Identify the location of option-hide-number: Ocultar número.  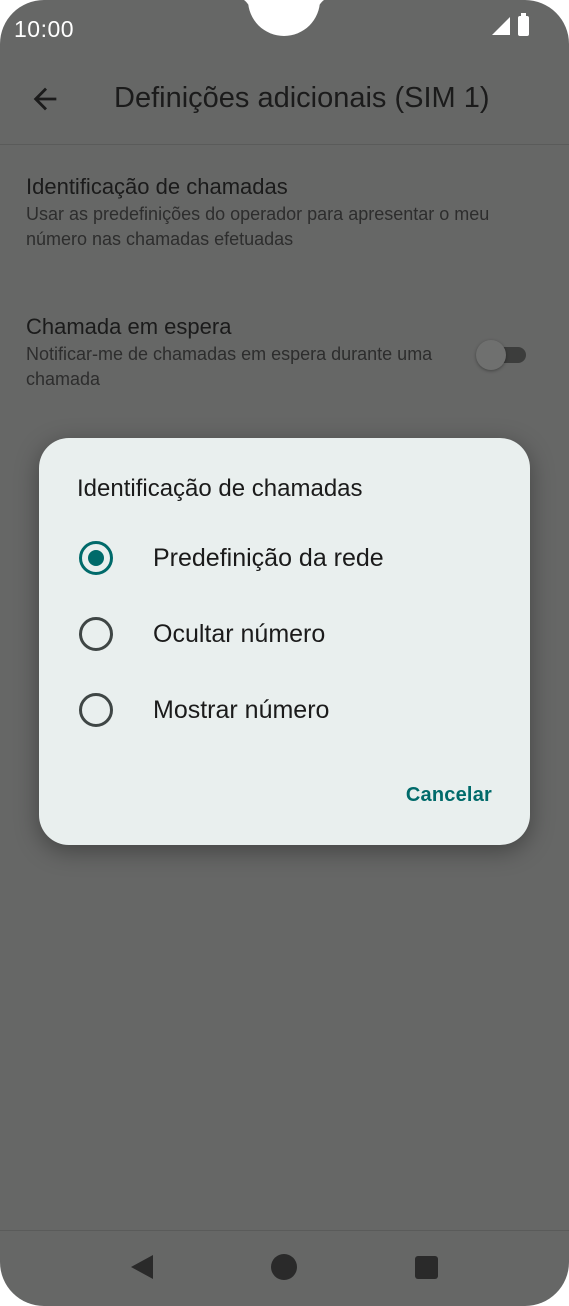
(287, 634).